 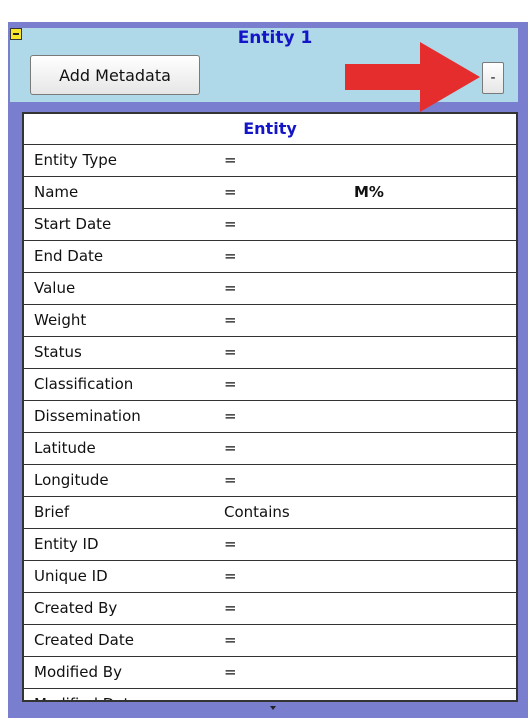 I want to click on row-label: Start Date, so click(x=73, y=224).